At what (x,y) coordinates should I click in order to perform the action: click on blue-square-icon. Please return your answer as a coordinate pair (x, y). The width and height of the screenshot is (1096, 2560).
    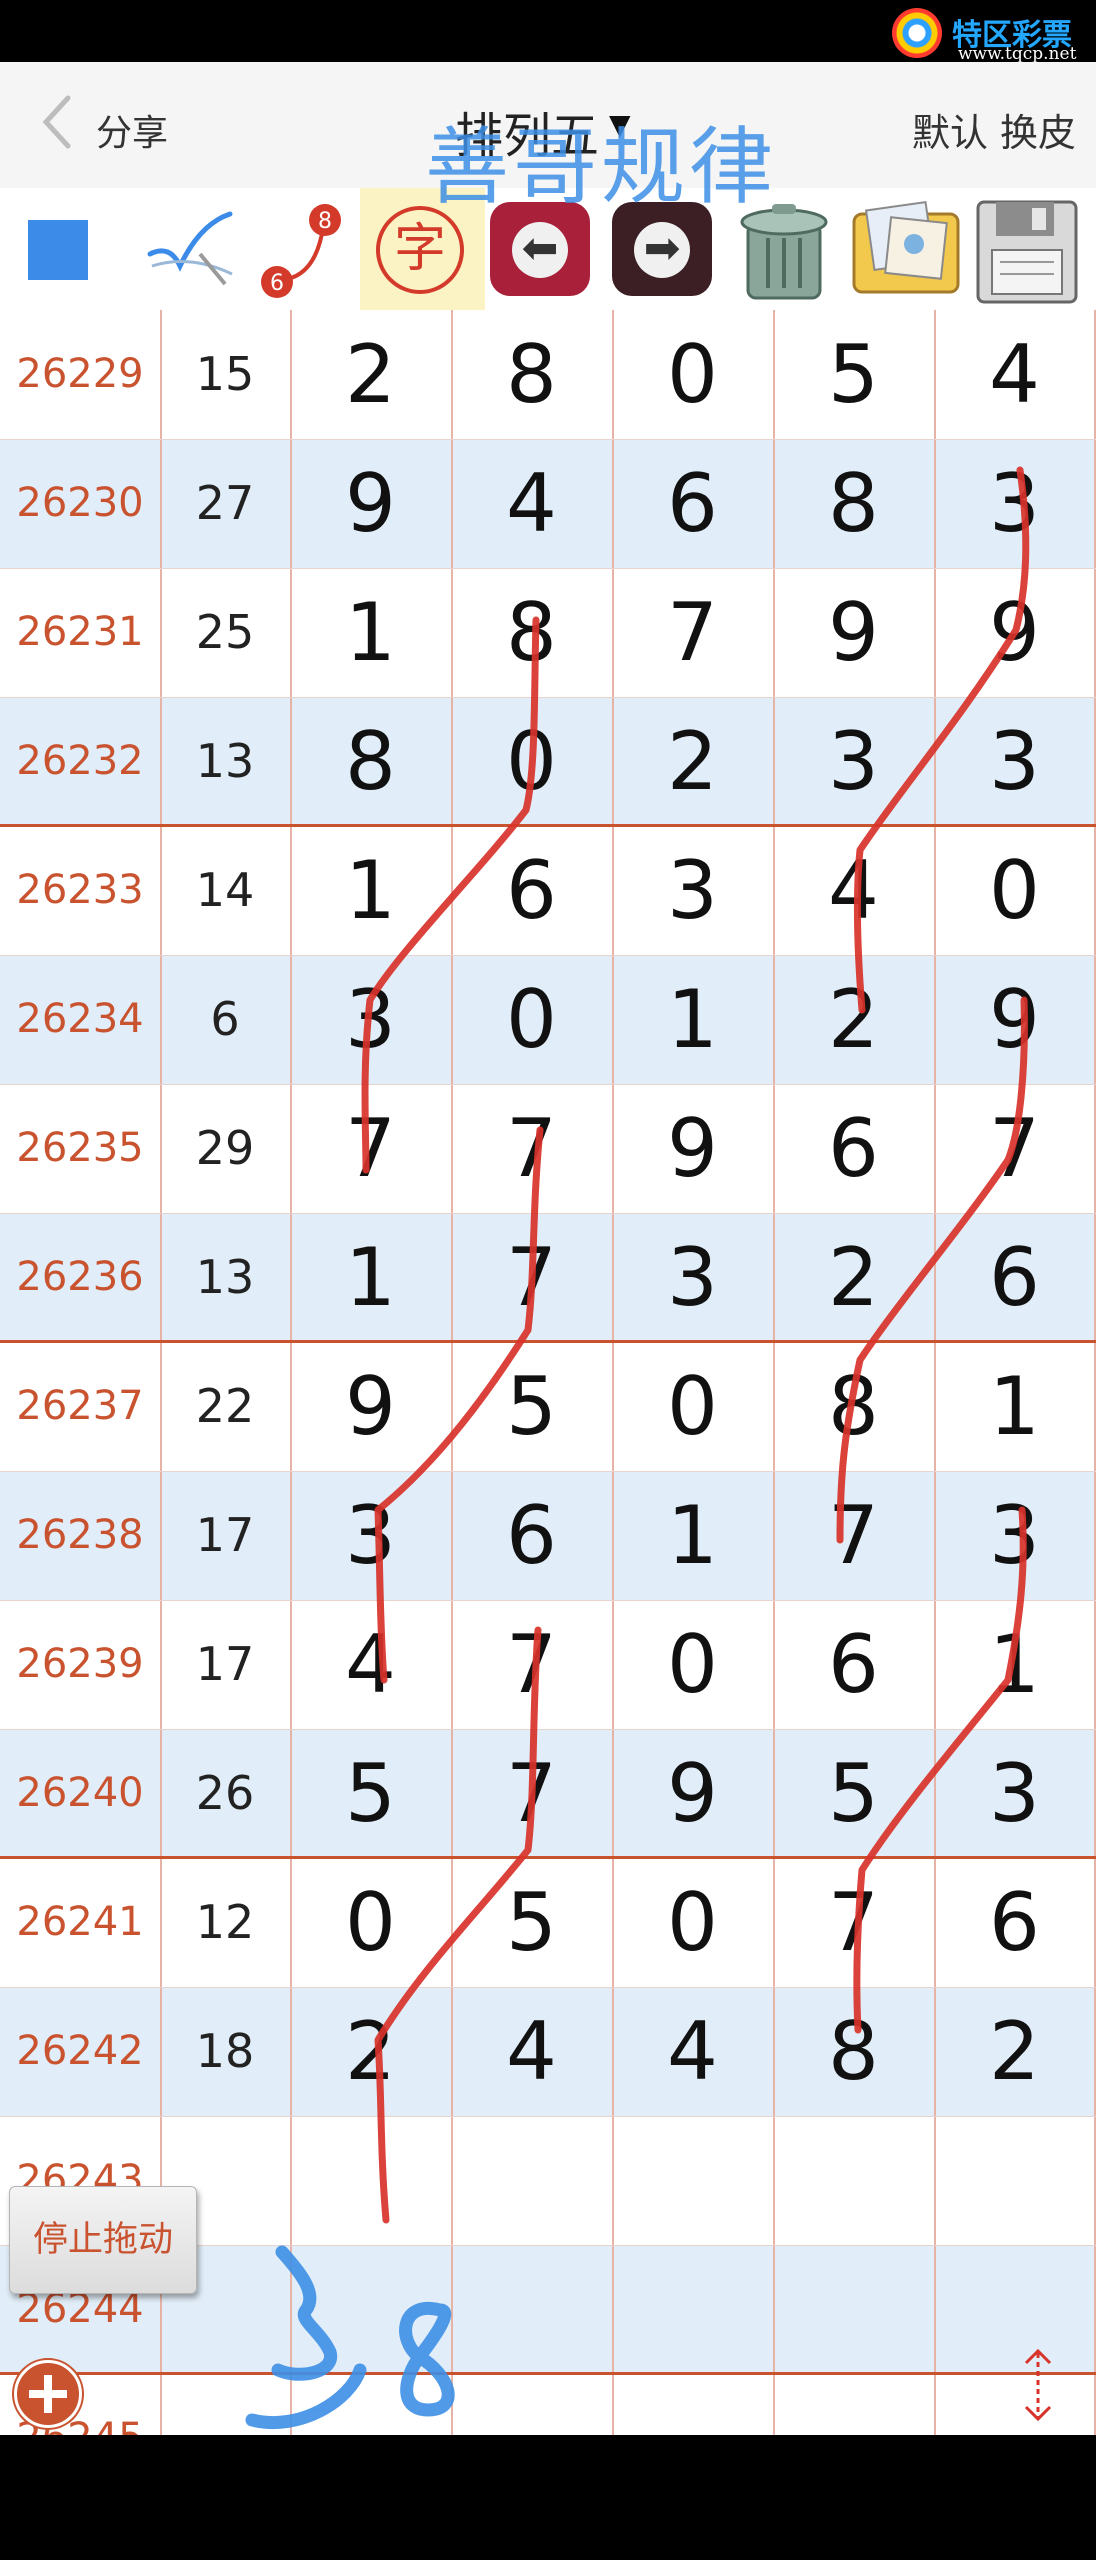
    Looking at the image, I should click on (58, 250).